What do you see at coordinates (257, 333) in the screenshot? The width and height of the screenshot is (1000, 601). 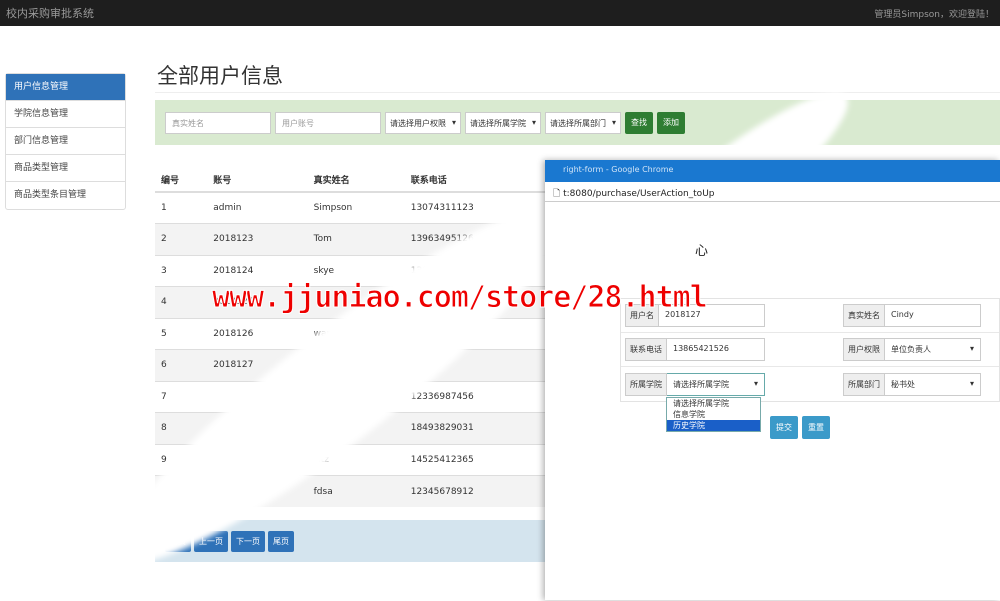 I see `cell-account: 2018126` at bounding box center [257, 333].